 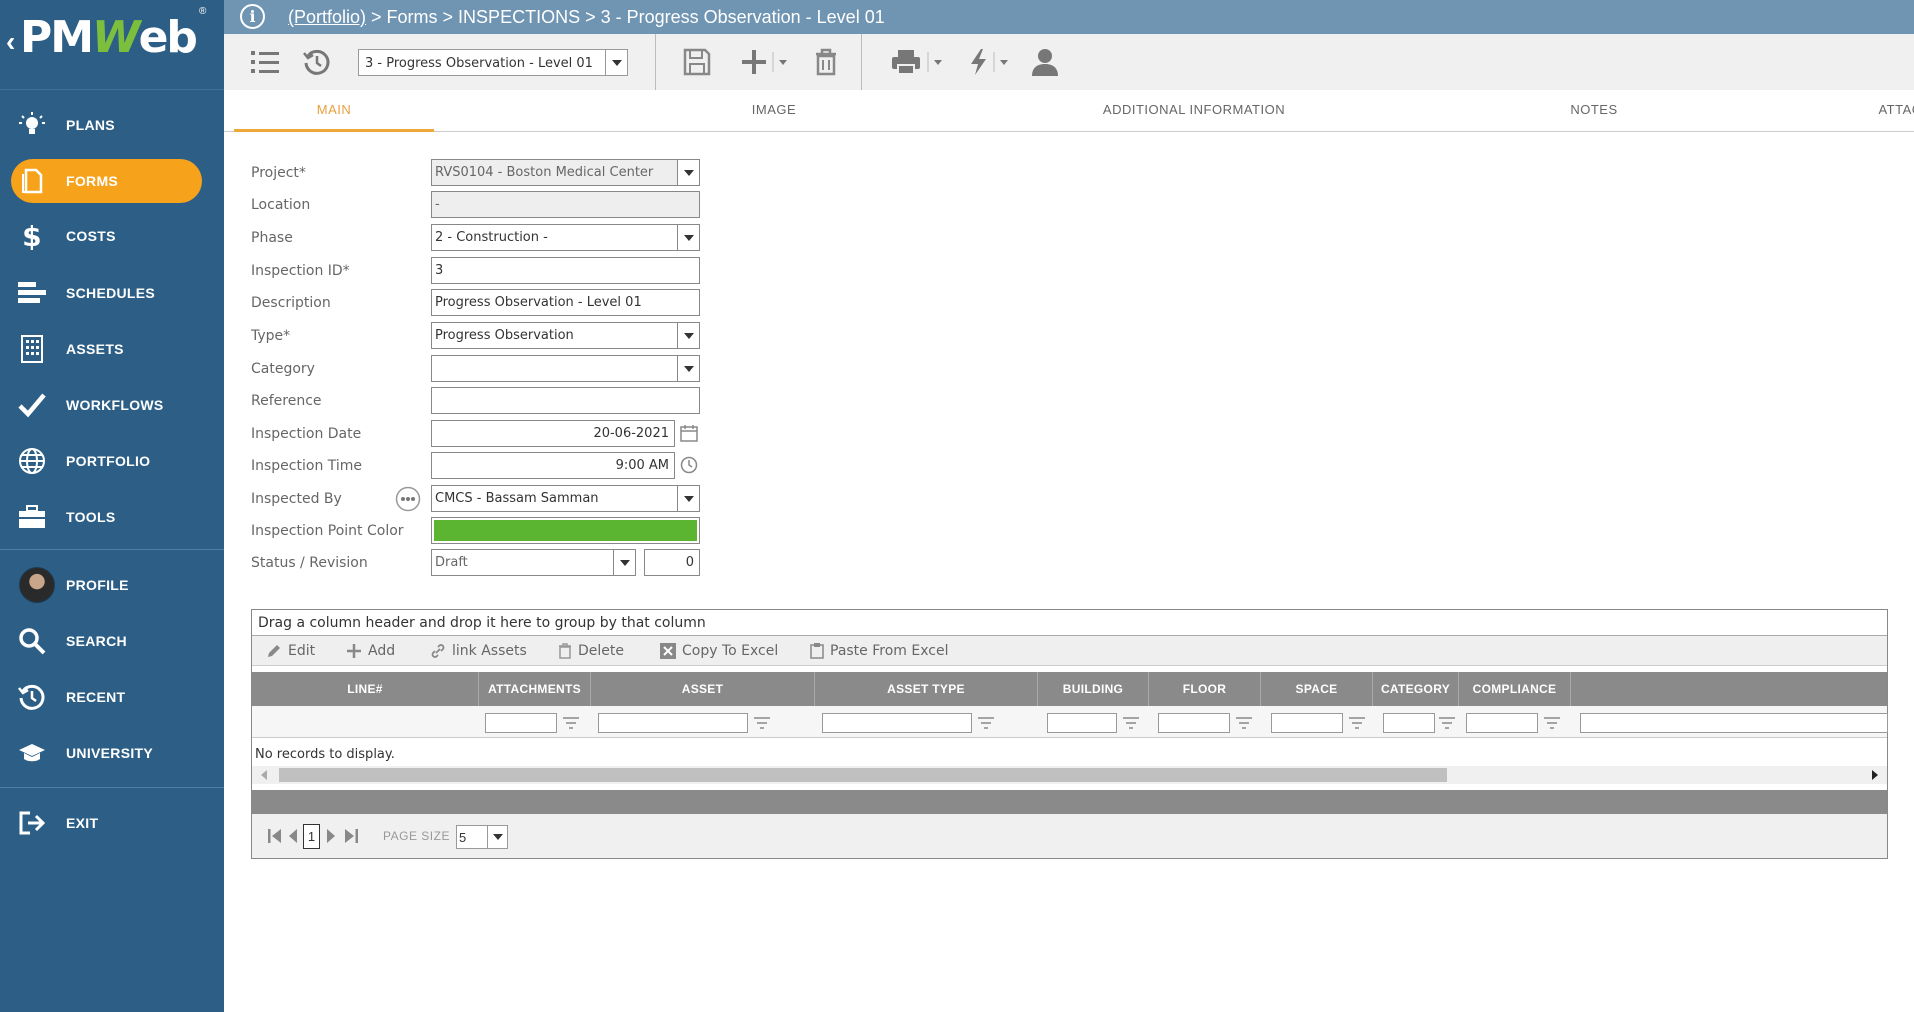 What do you see at coordinates (264, 775) in the screenshot?
I see `scroll-left-icon` at bounding box center [264, 775].